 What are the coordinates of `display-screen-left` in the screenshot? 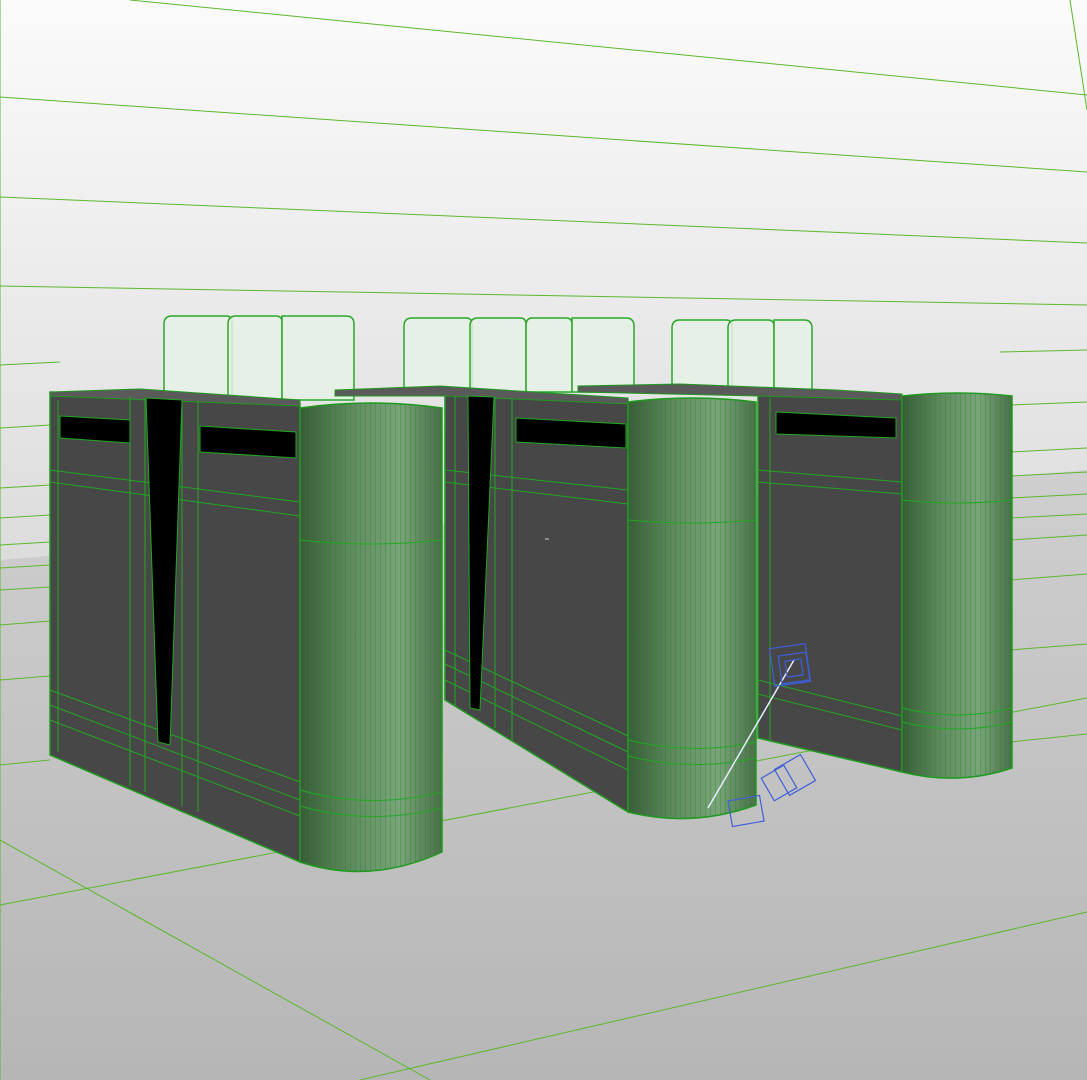 It's located at (95, 429).